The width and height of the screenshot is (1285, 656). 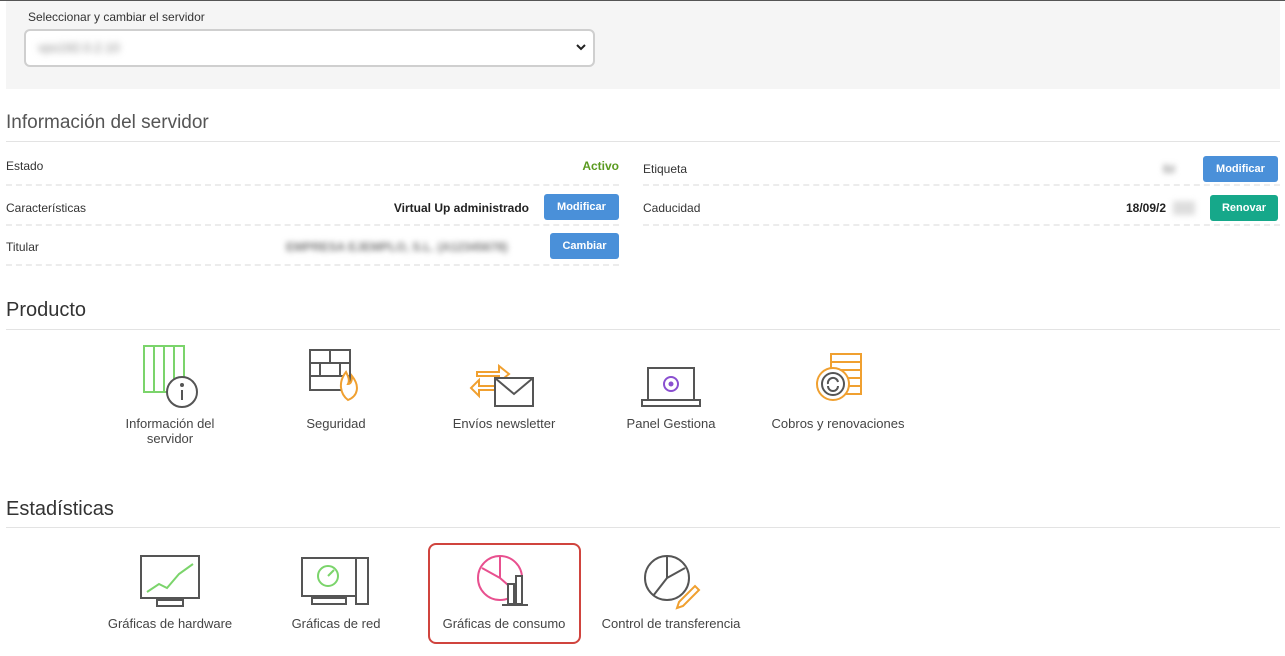 What do you see at coordinates (46, 208) in the screenshot?
I see `info-key: Características` at bounding box center [46, 208].